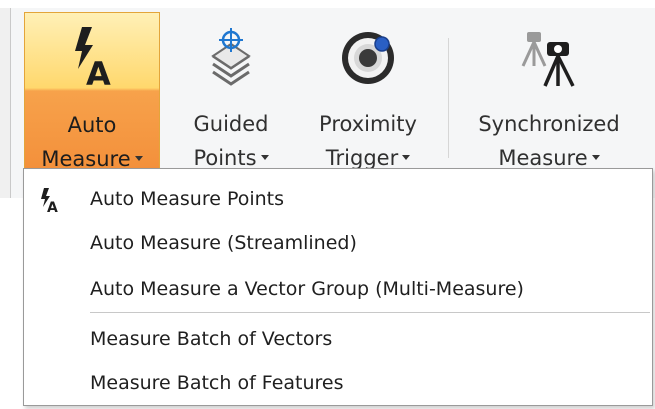 The image size is (655, 409). Describe the element at coordinates (231, 124) in the screenshot. I see `guided-points-label-line1: Guided` at that location.